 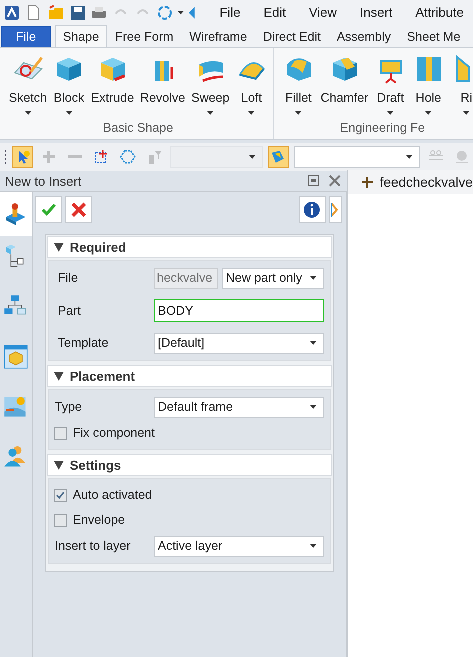 What do you see at coordinates (78, 12) in the screenshot?
I see `save-icon` at bounding box center [78, 12].